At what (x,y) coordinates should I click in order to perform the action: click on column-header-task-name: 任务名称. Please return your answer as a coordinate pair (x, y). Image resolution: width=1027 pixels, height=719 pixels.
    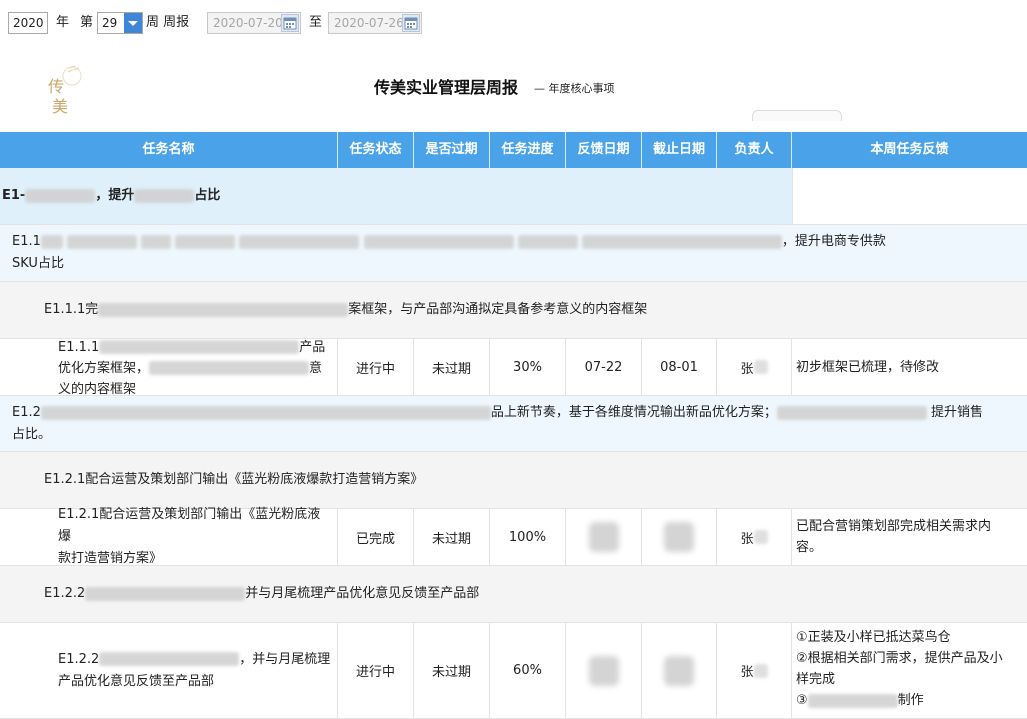
    Looking at the image, I should click on (169, 150).